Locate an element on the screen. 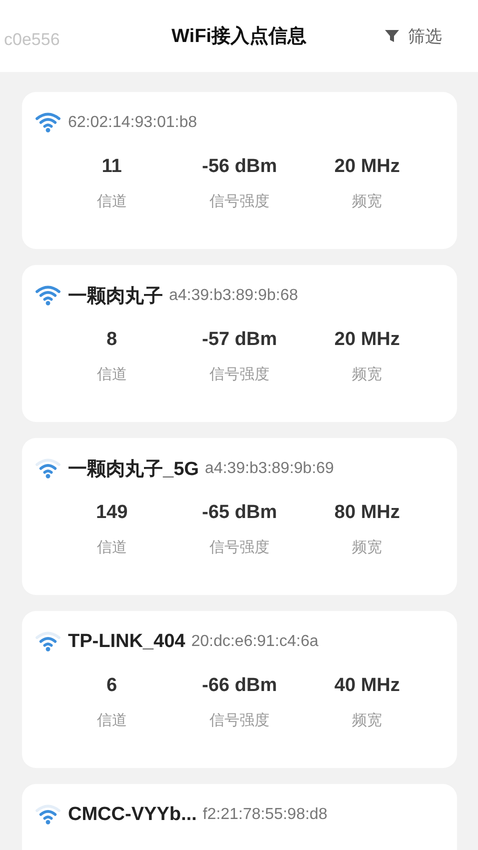  network-name: 一颗肉丸子_5G is located at coordinates (133, 470).